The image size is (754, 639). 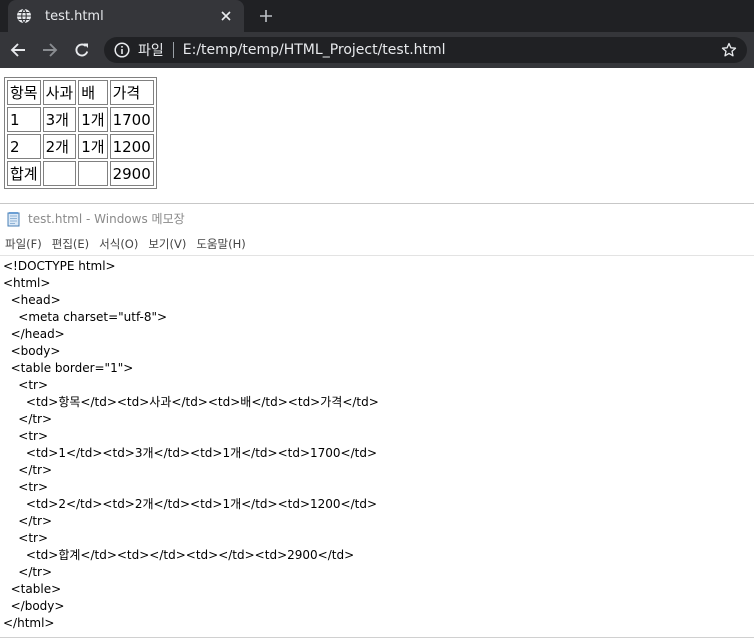 I want to click on rendered-table: 항목 사과 배 가격 1 3개 1개 1700 2 2개 1개 1200 합계 2900, so click(x=80, y=133).